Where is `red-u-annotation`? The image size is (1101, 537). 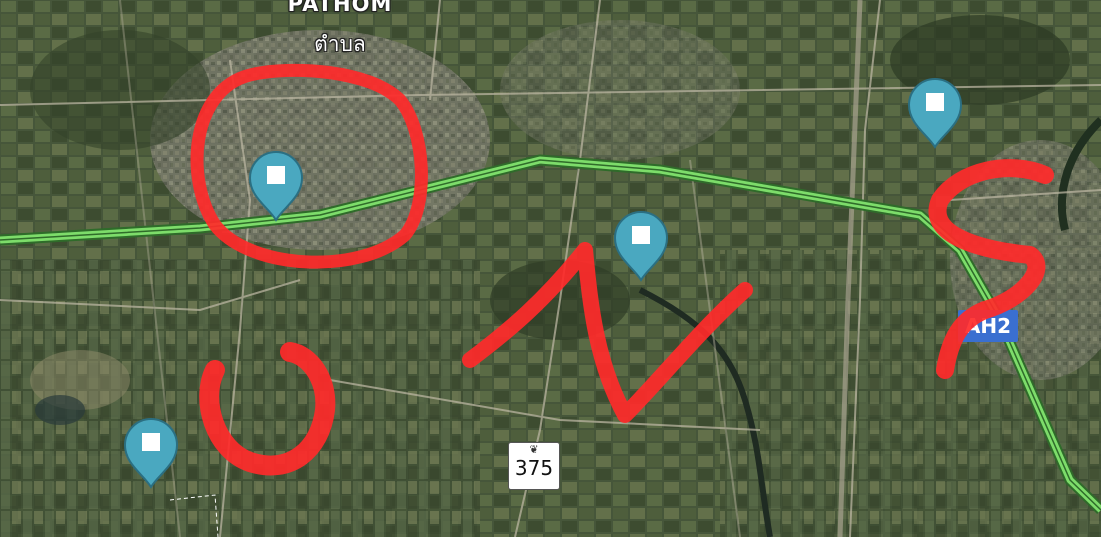
red-u-annotation is located at coordinates (267, 409).